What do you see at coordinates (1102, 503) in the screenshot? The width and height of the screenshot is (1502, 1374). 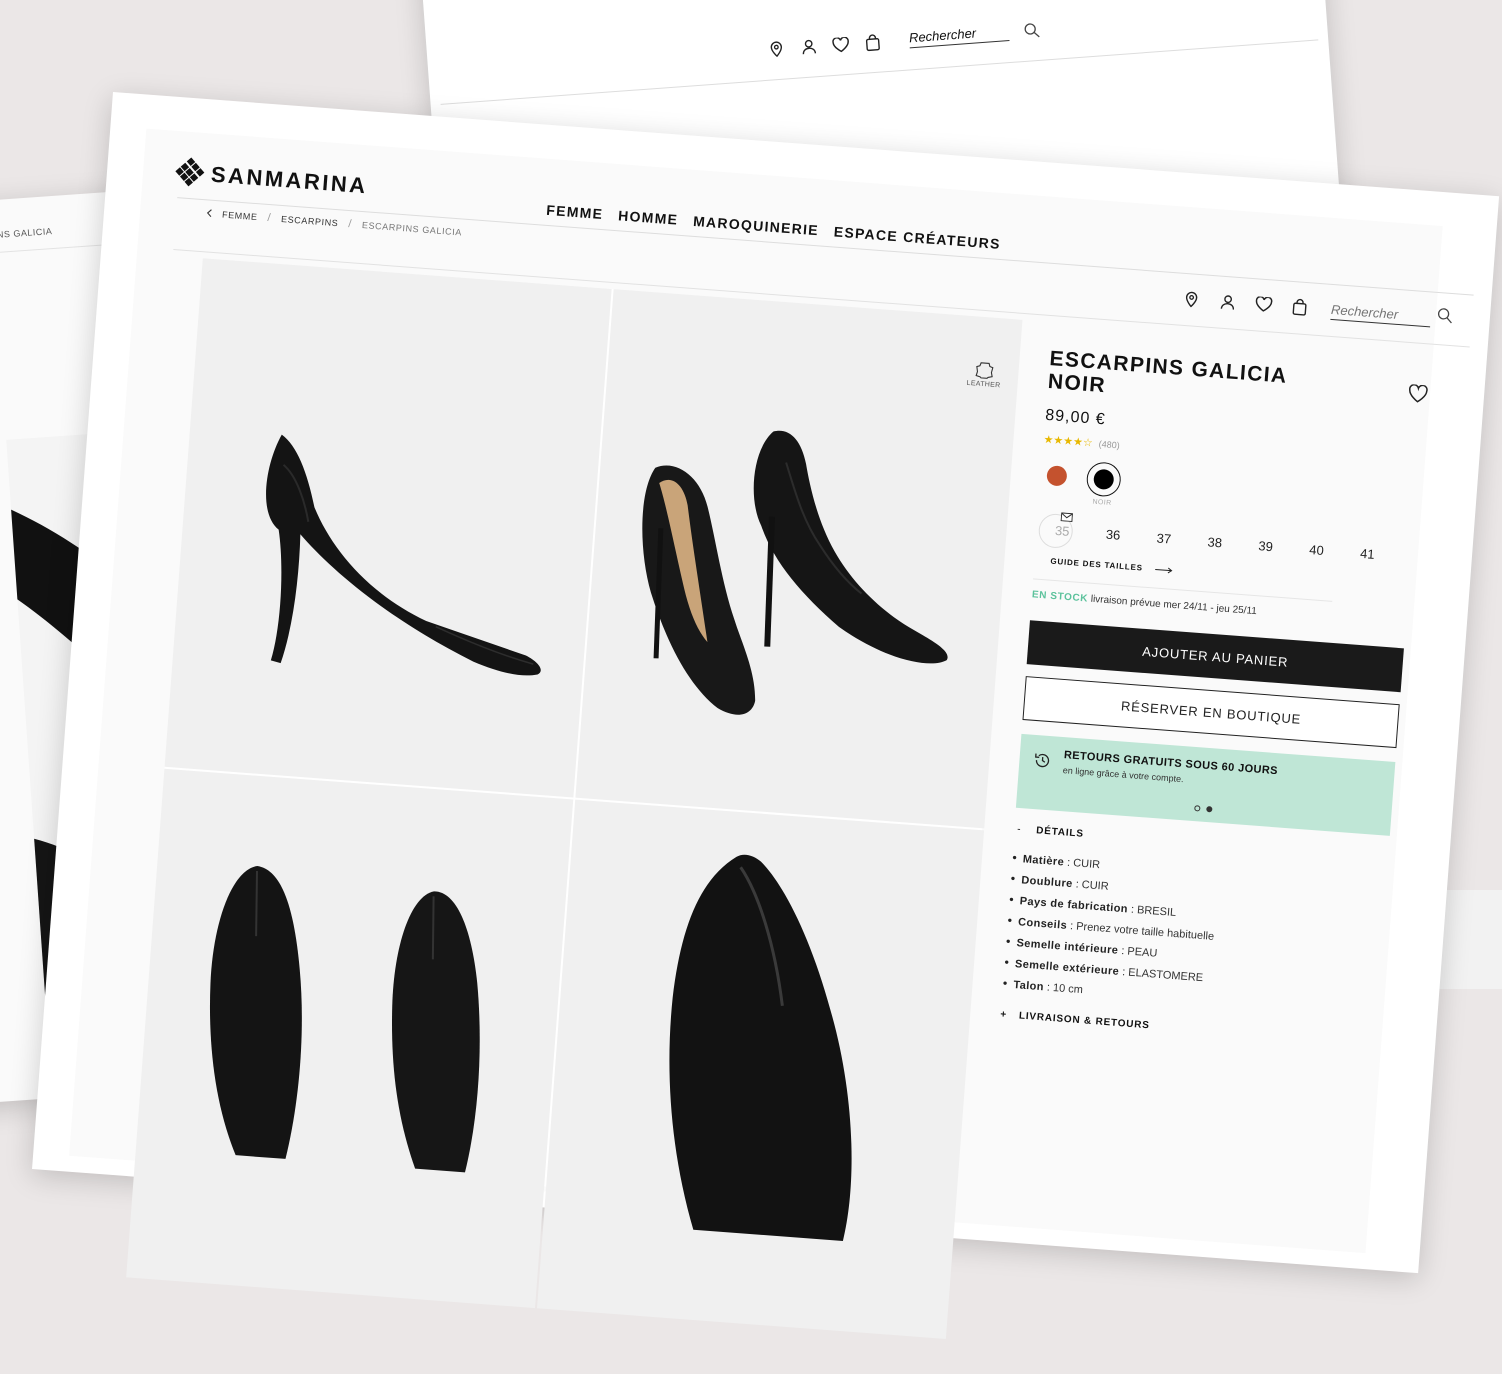 I see `color-name: NOIR` at bounding box center [1102, 503].